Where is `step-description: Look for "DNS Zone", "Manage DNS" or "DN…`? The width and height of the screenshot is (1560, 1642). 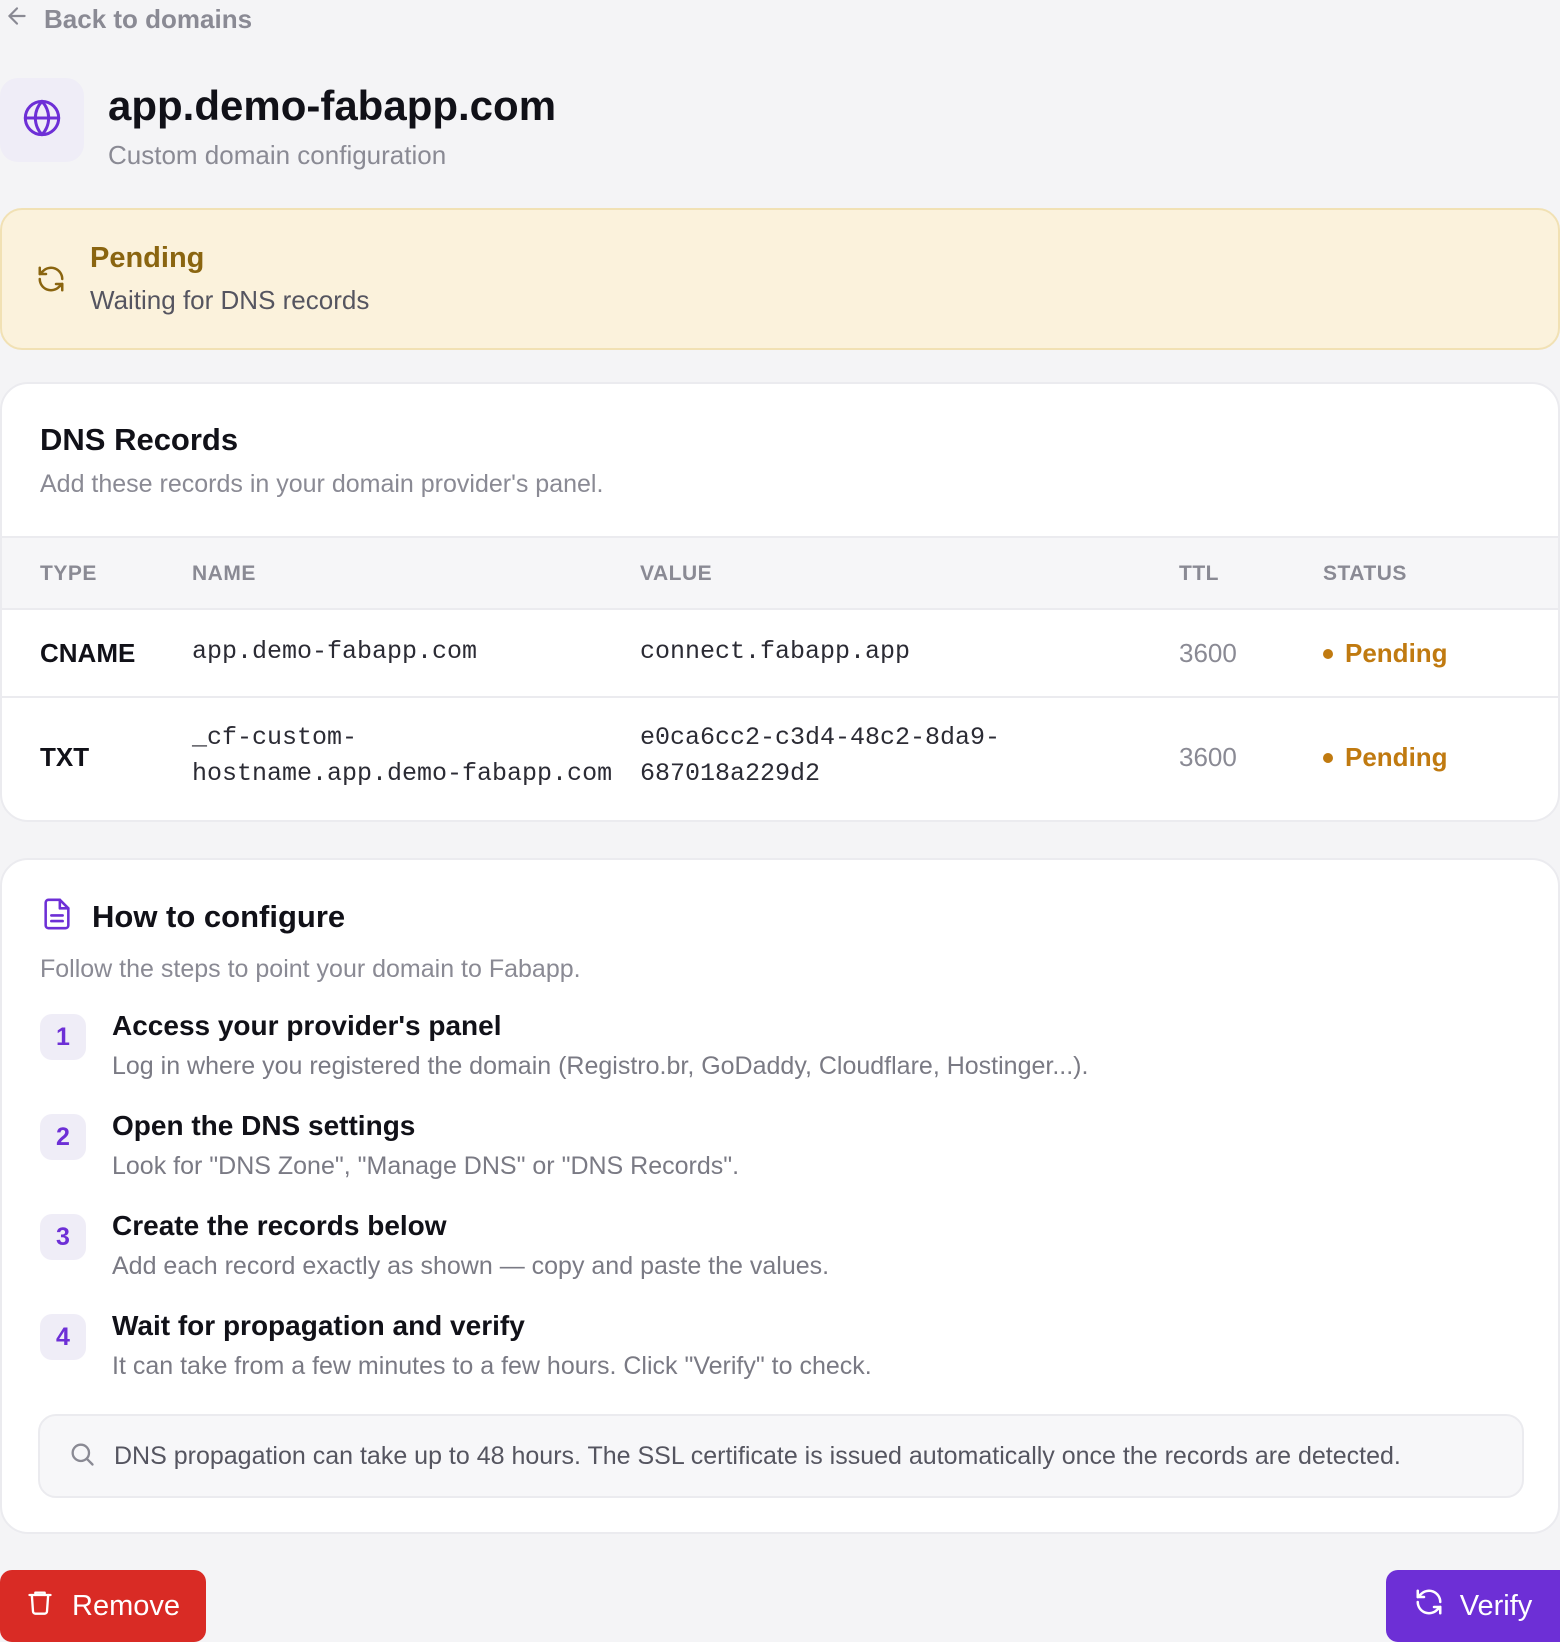 step-description: Look for "DNS Zone", "Manage DNS" or "DN… is located at coordinates (426, 1166).